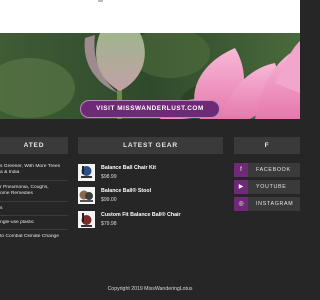 The image size is (320, 300). I want to click on social-link-youtube: ▶ YOUTUBE, so click(267, 187).